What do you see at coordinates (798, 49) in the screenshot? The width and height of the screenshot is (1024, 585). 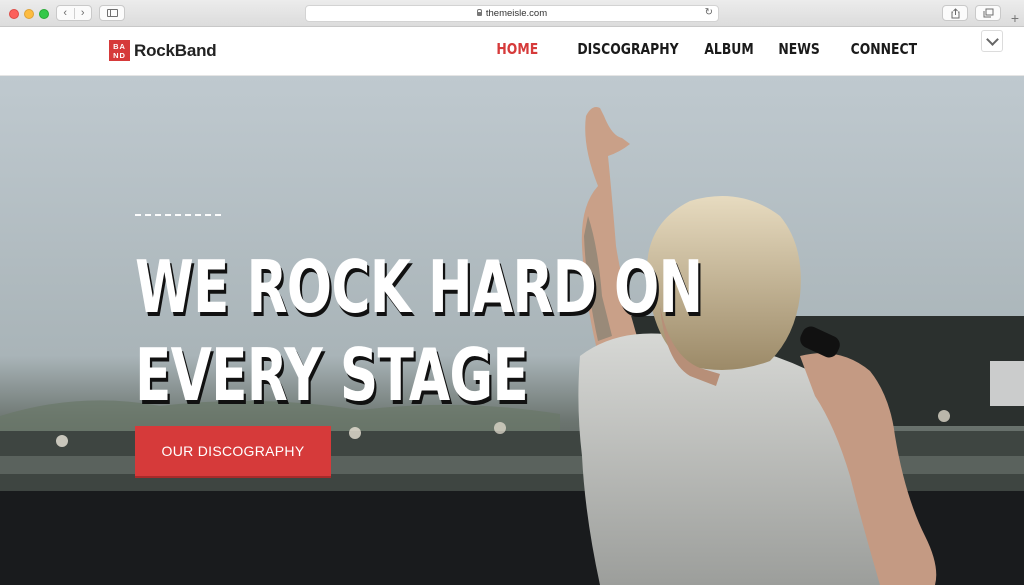 I see `nav-news: NEWS` at bounding box center [798, 49].